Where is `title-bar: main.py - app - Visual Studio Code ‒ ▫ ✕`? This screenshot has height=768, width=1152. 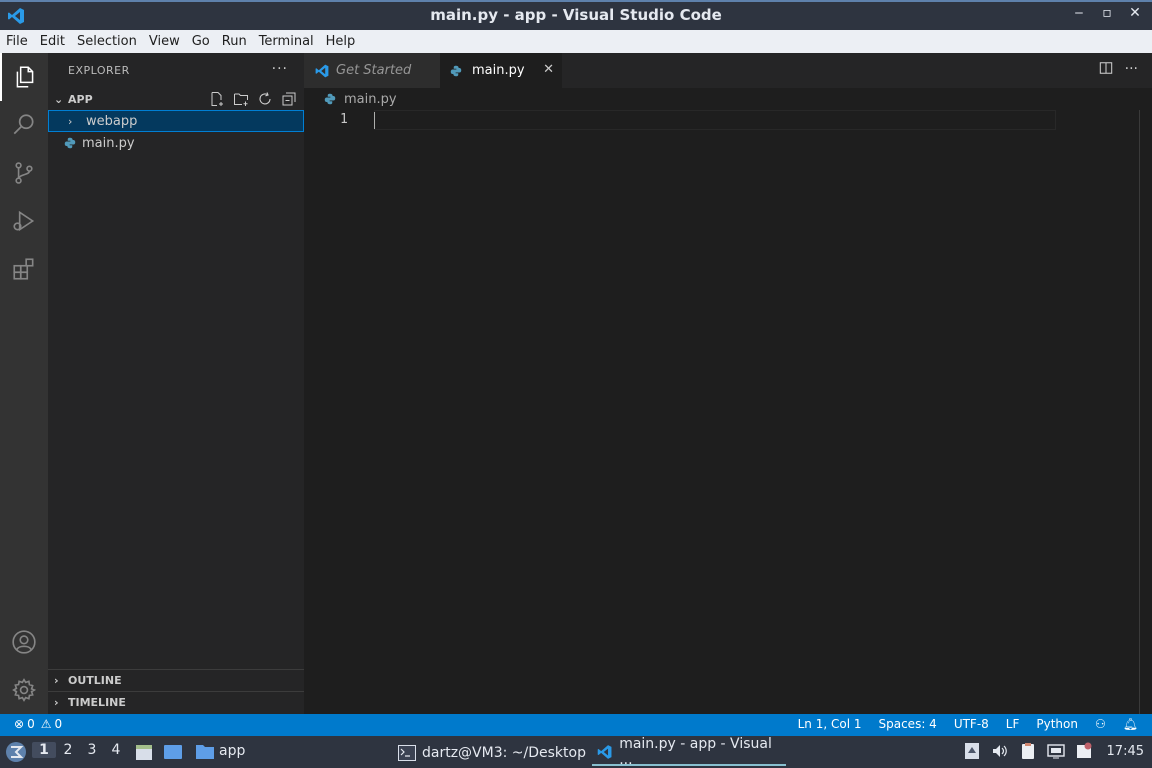 title-bar: main.py - app - Visual Studio Code ‒ ▫ ✕ is located at coordinates (576, 15).